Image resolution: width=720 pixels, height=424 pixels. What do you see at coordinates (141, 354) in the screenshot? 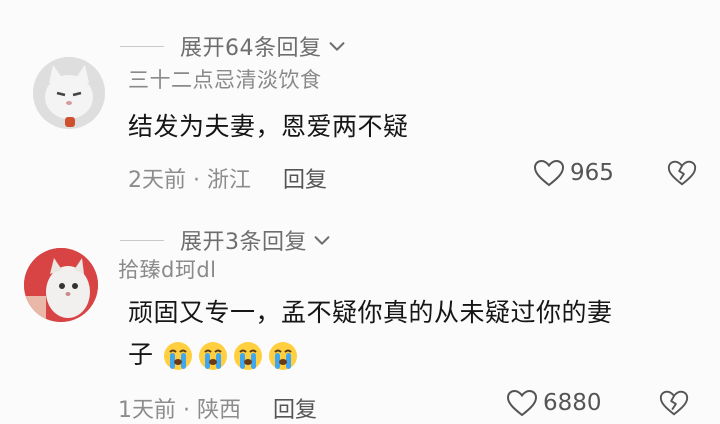
I see `comment-text-tail: 子` at bounding box center [141, 354].